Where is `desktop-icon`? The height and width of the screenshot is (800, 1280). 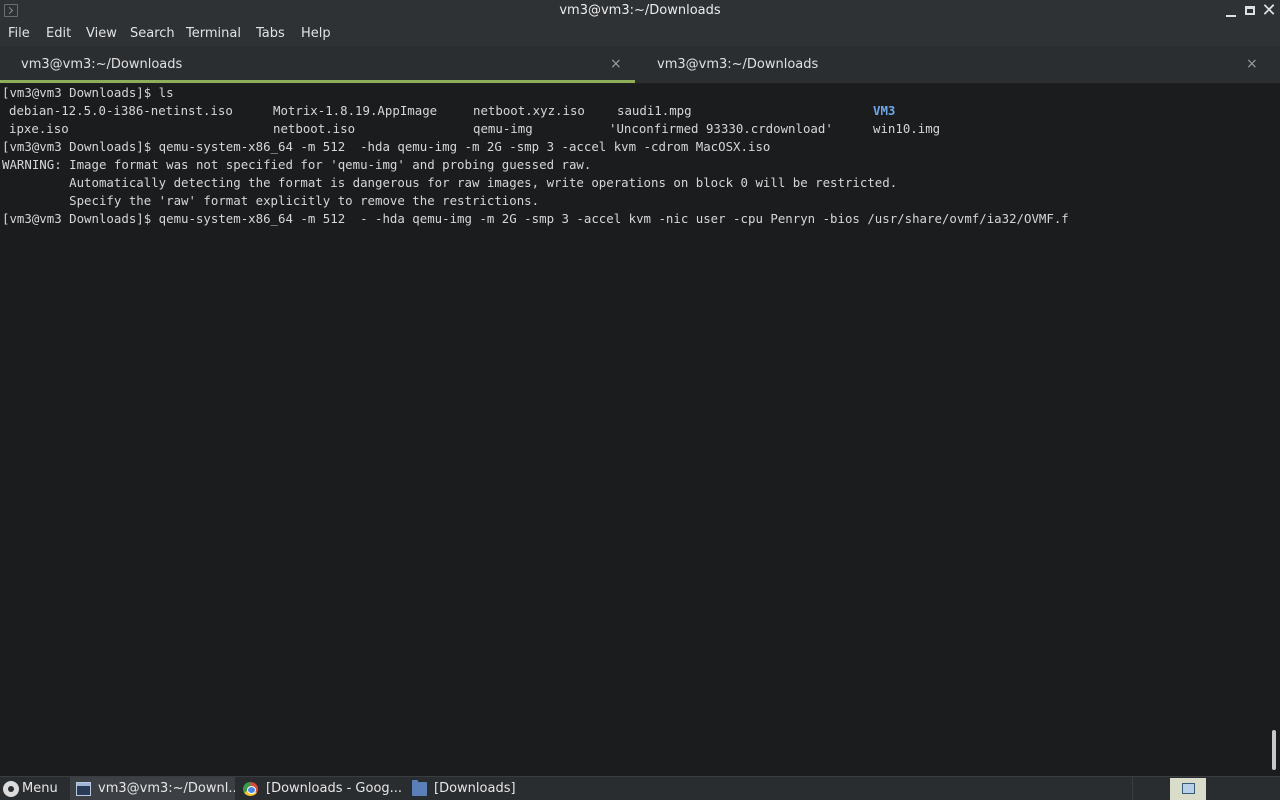
desktop-icon is located at coordinates (1188, 788).